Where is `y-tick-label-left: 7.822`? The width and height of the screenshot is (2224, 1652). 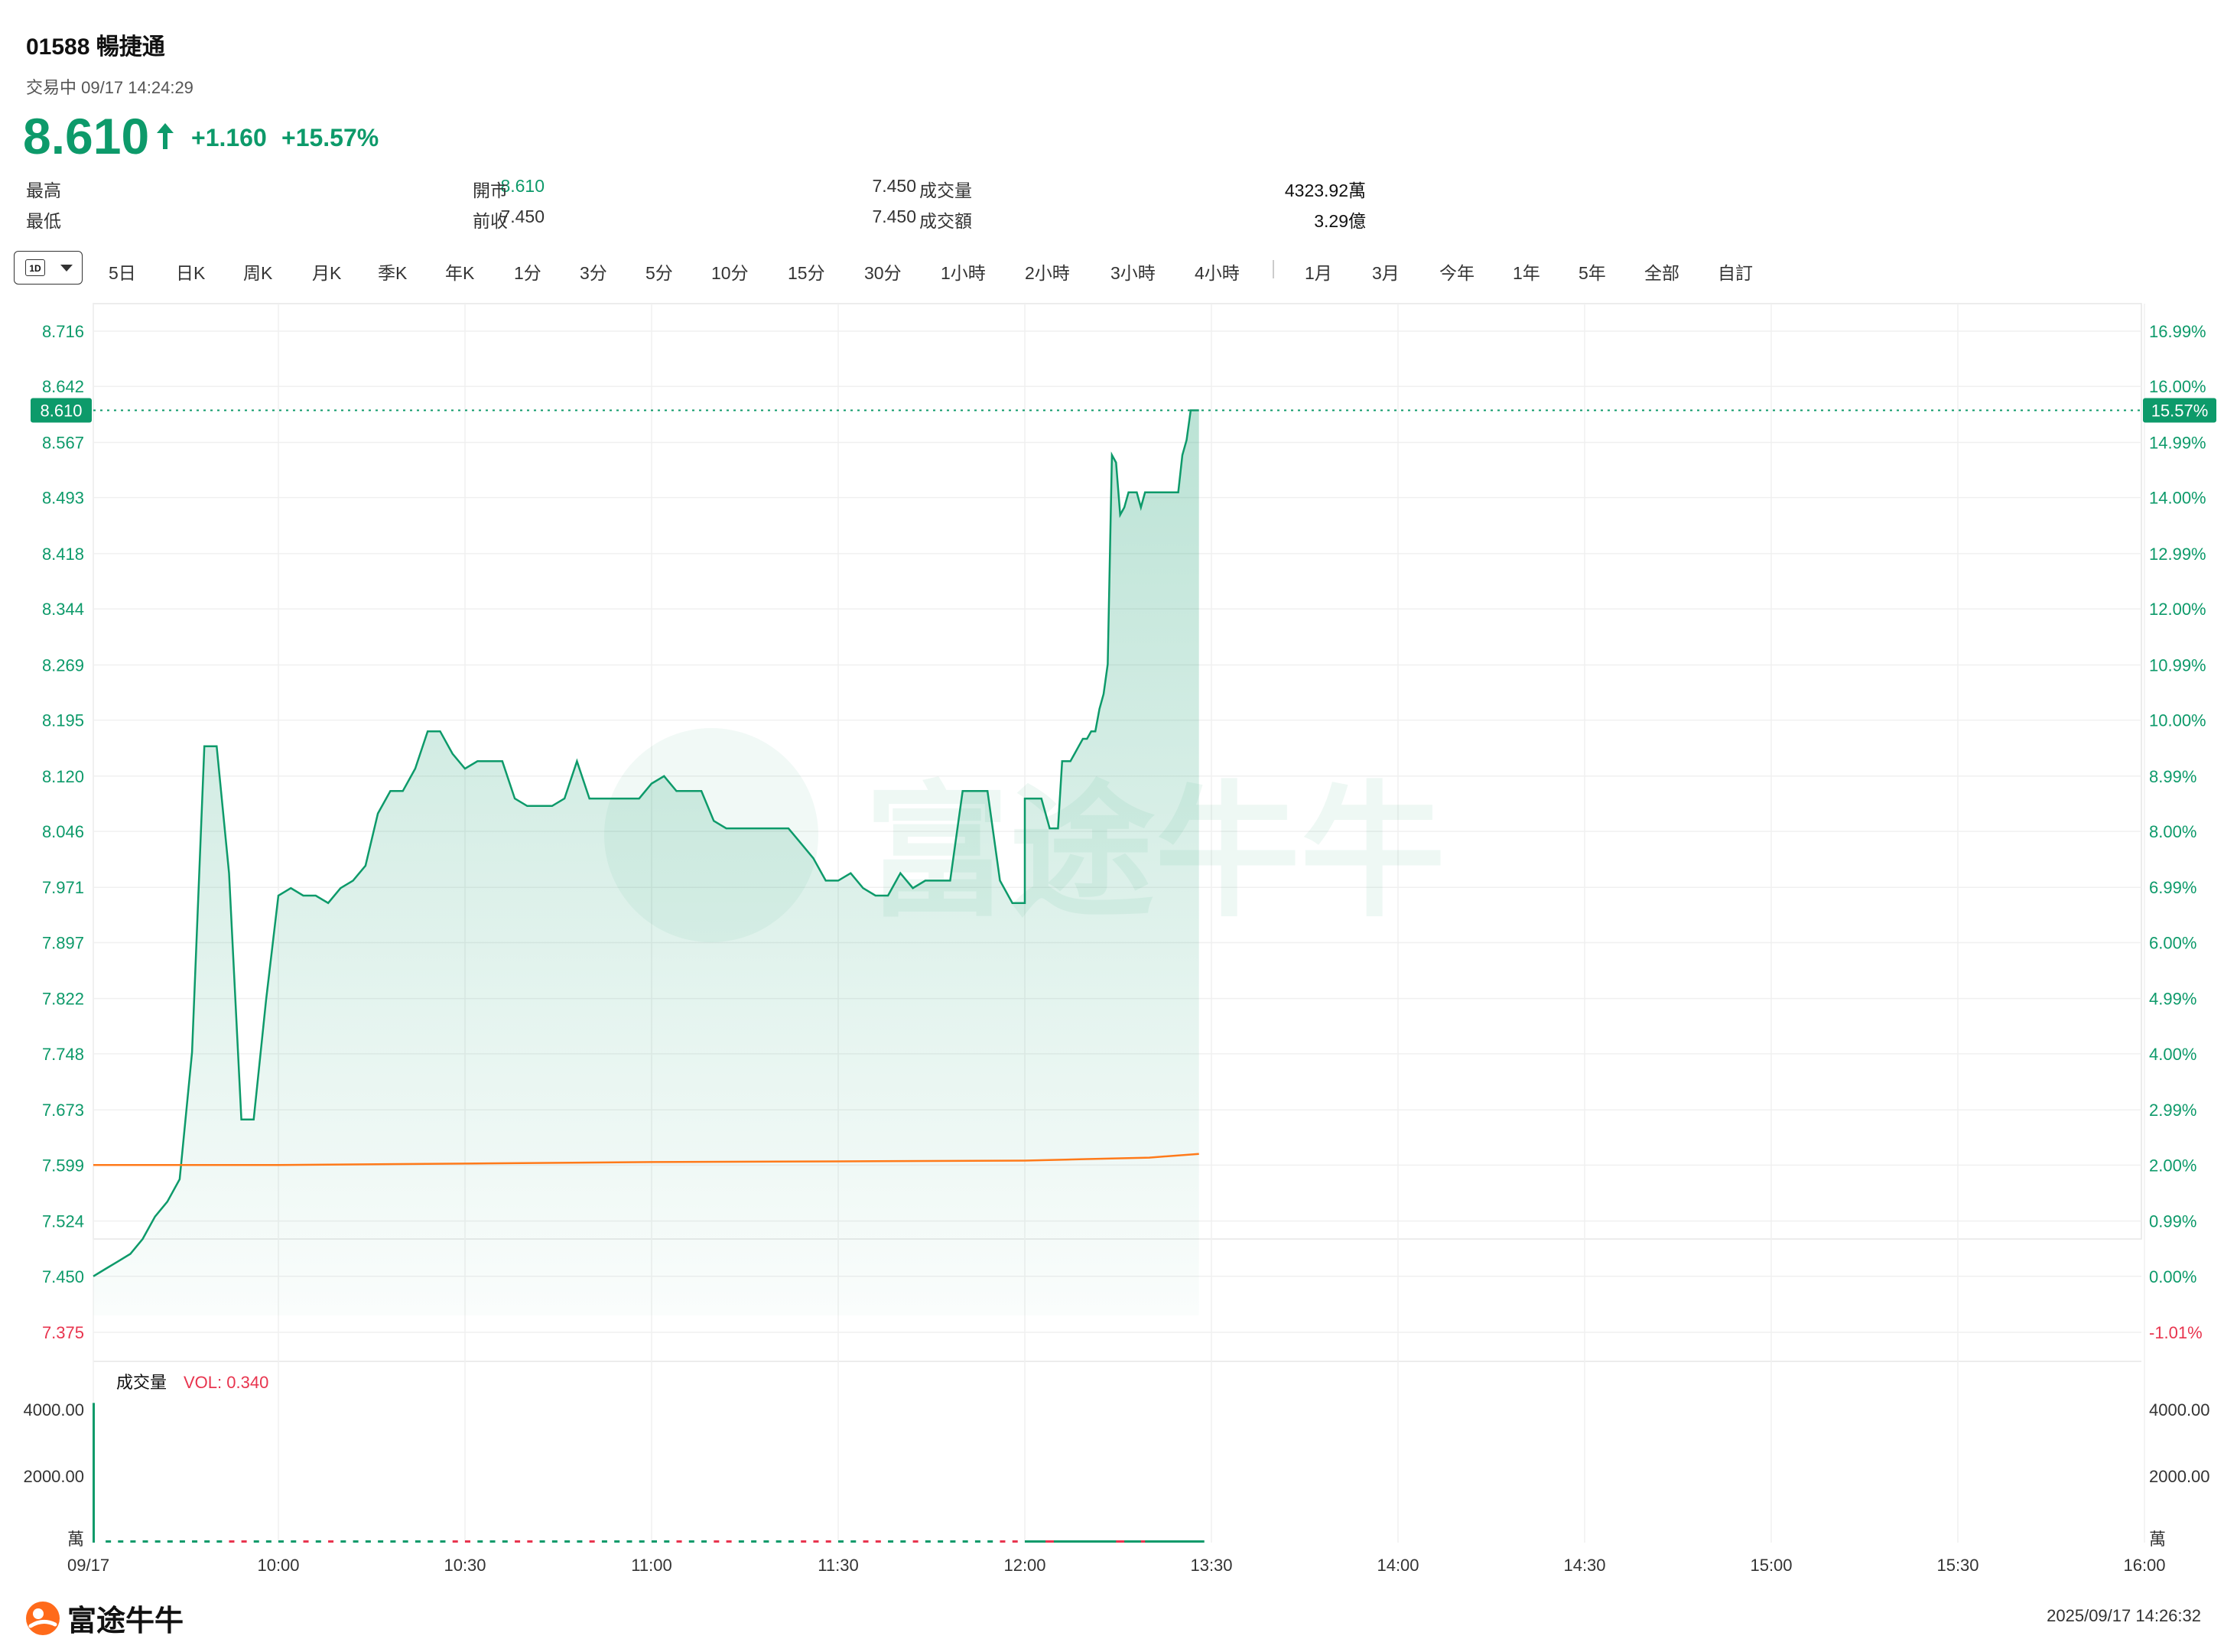
y-tick-label-left: 7.822 is located at coordinates (63, 1000).